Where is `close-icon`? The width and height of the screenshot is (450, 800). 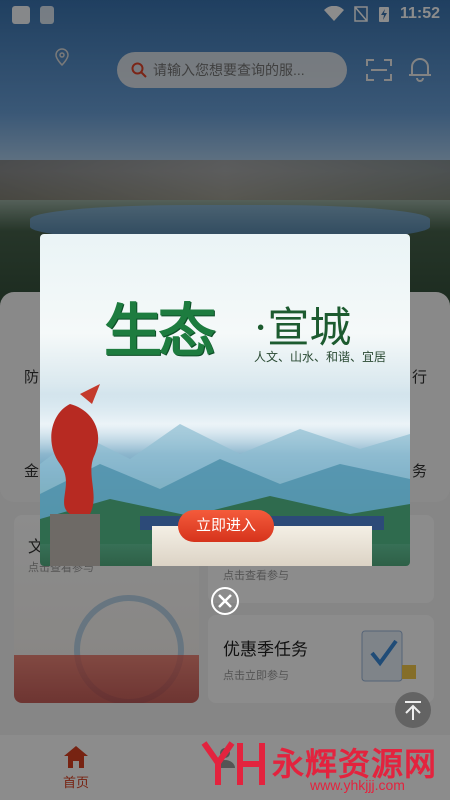
close-icon is located at coordinates (225, 601).